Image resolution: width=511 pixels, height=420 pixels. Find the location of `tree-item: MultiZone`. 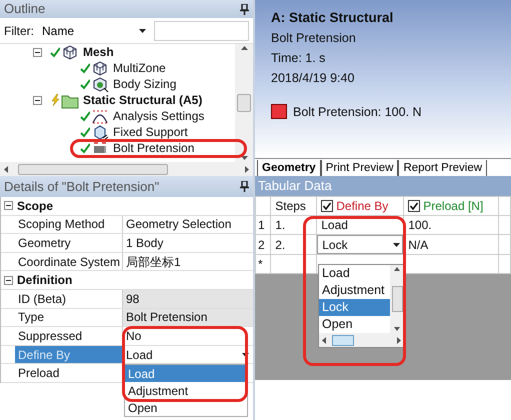

tree-item: MultiZone is located at coordinates (139, 68).